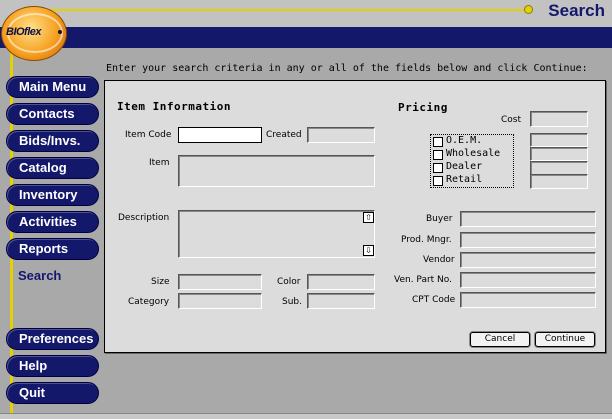  Describe the element at coordinates (306, 416) in the screenshot. I see `bottom-scroll-strip` at that location.